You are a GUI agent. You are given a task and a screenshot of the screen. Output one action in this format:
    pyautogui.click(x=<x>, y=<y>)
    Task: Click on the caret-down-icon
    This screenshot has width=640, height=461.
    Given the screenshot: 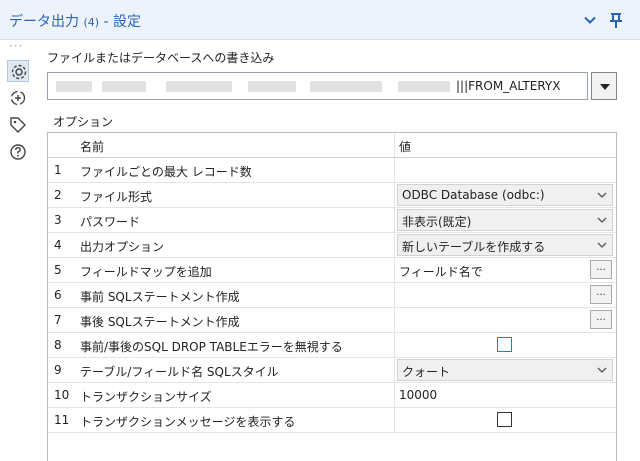 What is the action you would take?
    pyautogui.click(x=605, y=87)
    